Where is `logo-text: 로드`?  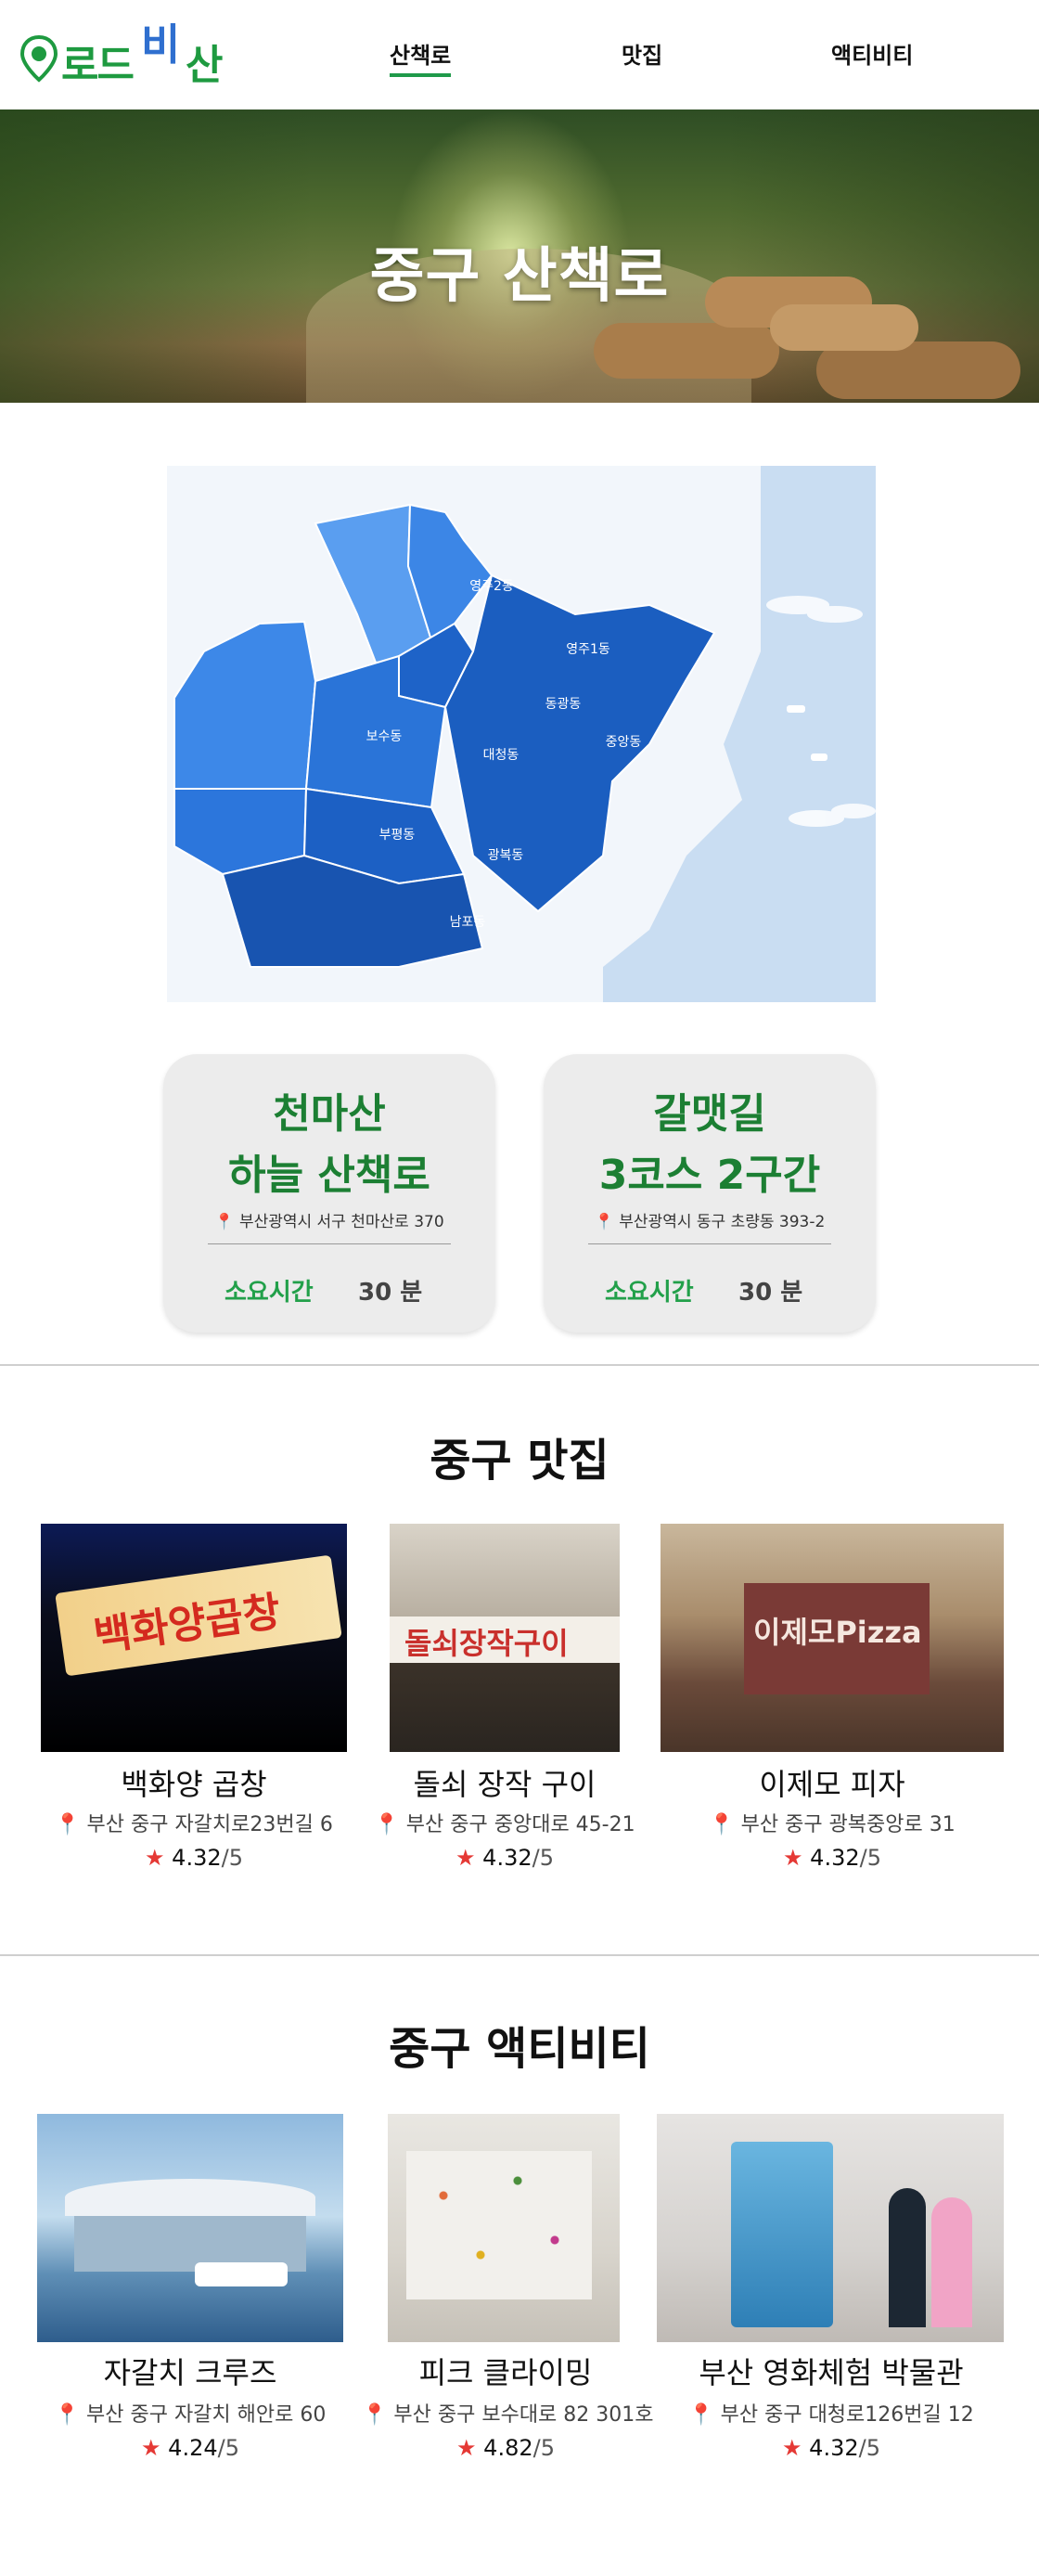 logo-text: 로드 is located at coordinates (98, 65).